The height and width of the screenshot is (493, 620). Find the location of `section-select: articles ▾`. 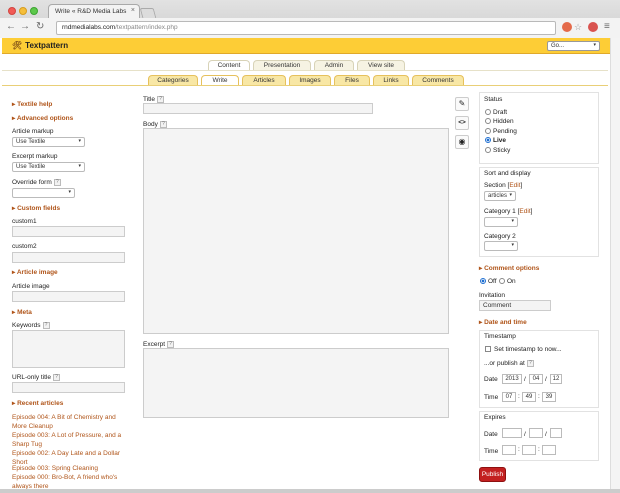

section-select: articles ▾ is located at coordinates (500, 196).